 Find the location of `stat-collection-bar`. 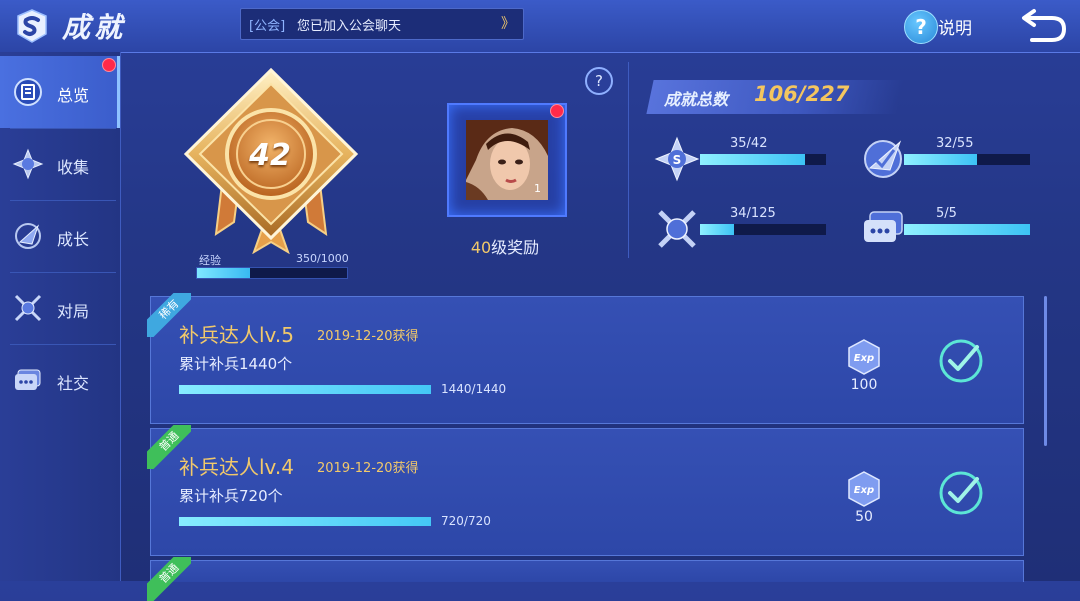

stat-collection-bar is located at coordinates (763, 159).